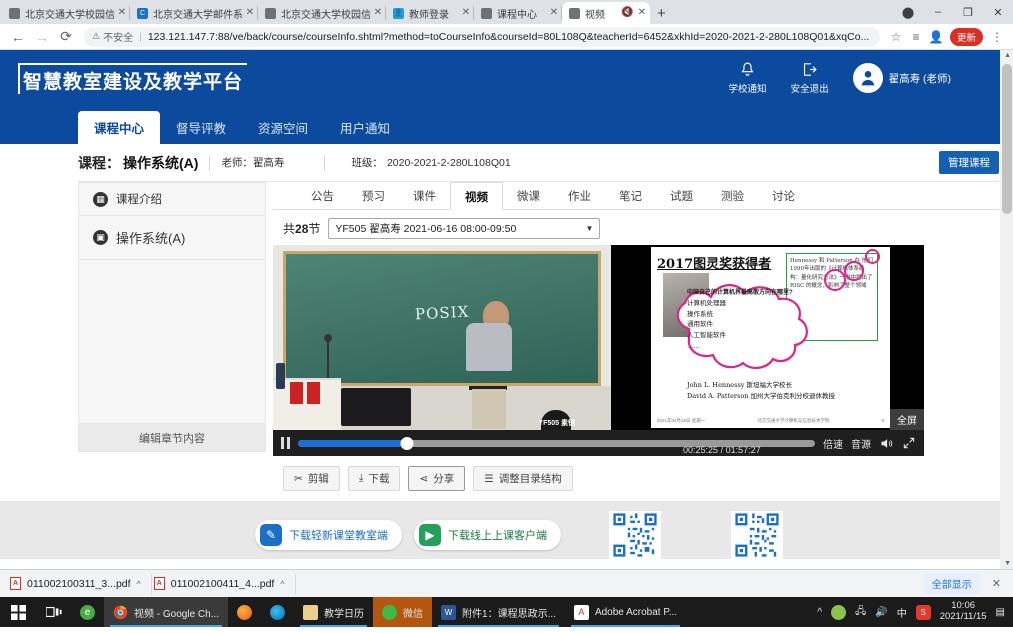 Image resolution: width=1013 pixels, height=633 pixels. Describe the element at coordinates (810, 78) in the screenshot. I see `logout-button: 安全退出` at that location.